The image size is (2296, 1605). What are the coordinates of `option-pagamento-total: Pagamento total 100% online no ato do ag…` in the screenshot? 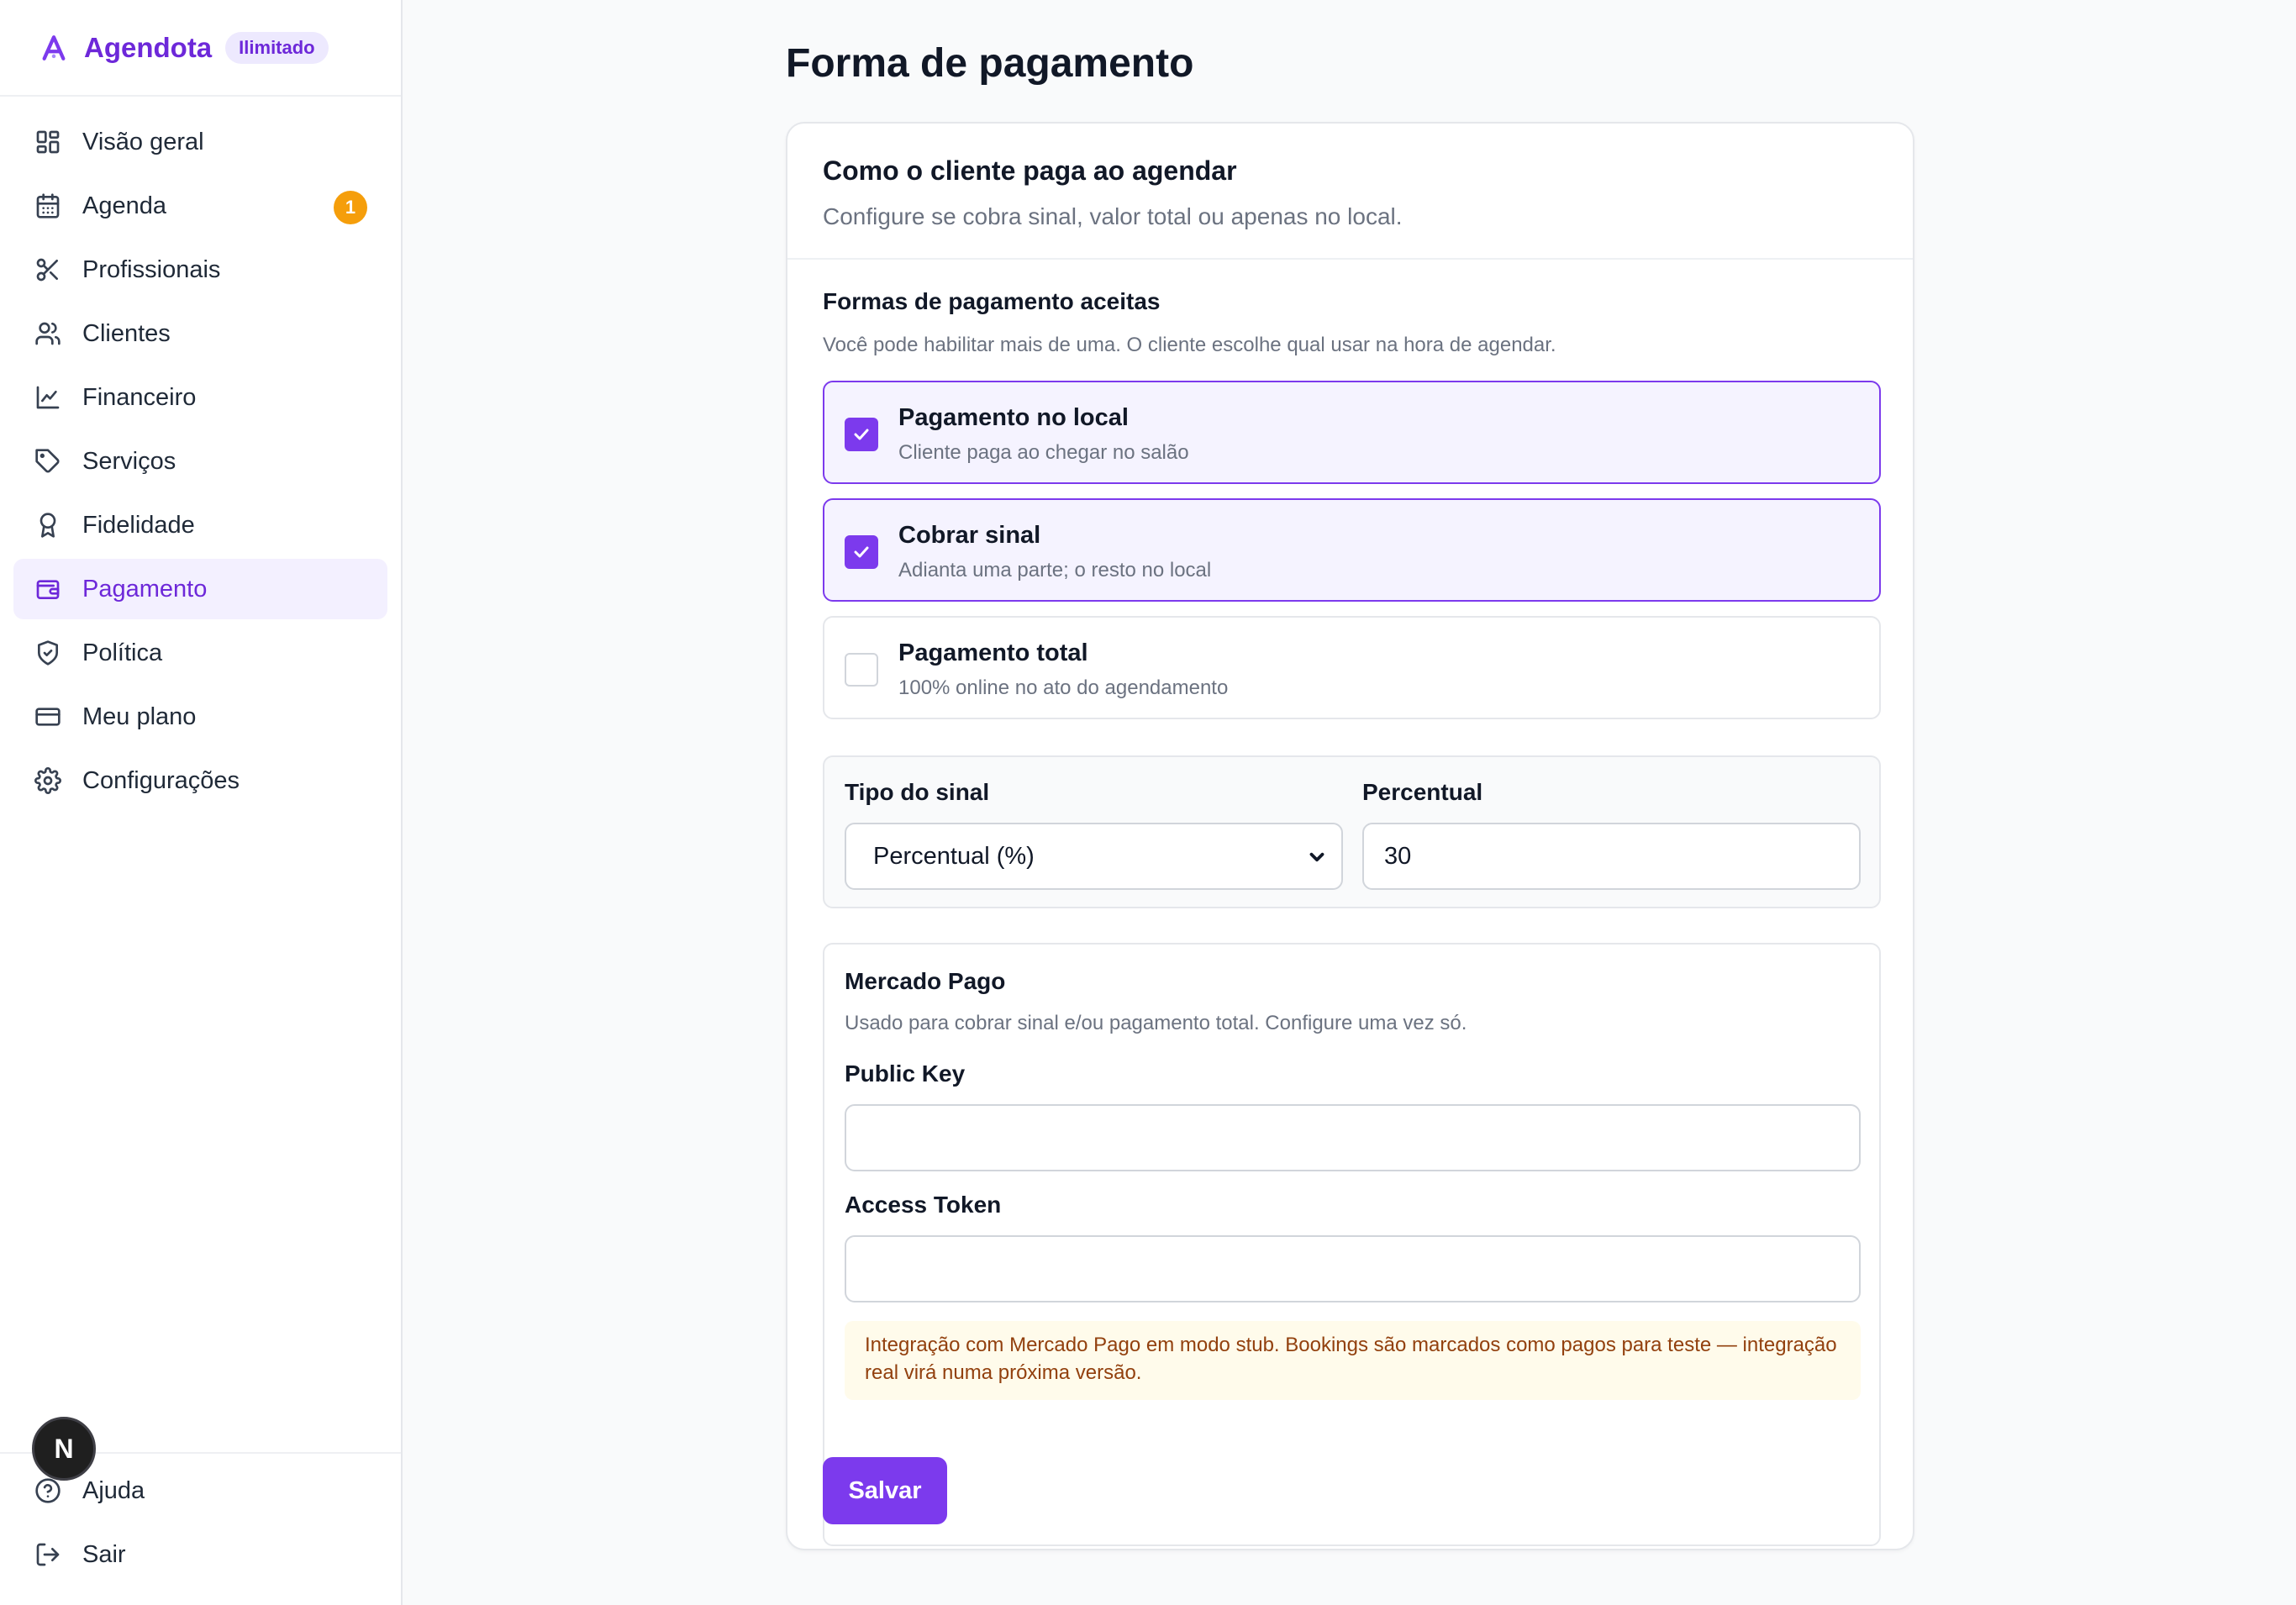 It's located at (1352, 667).